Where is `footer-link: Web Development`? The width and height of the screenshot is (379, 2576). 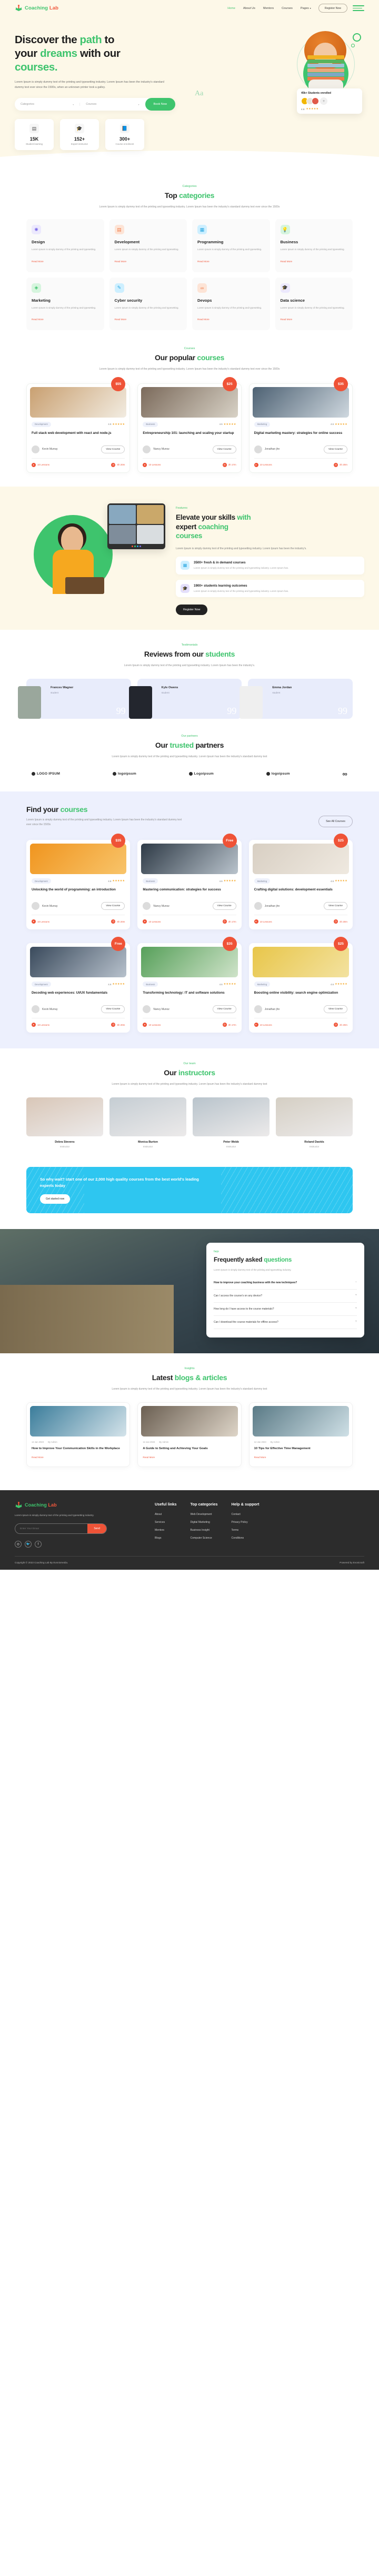
footer-link: Web Development is located at coordinates (203, 1514).